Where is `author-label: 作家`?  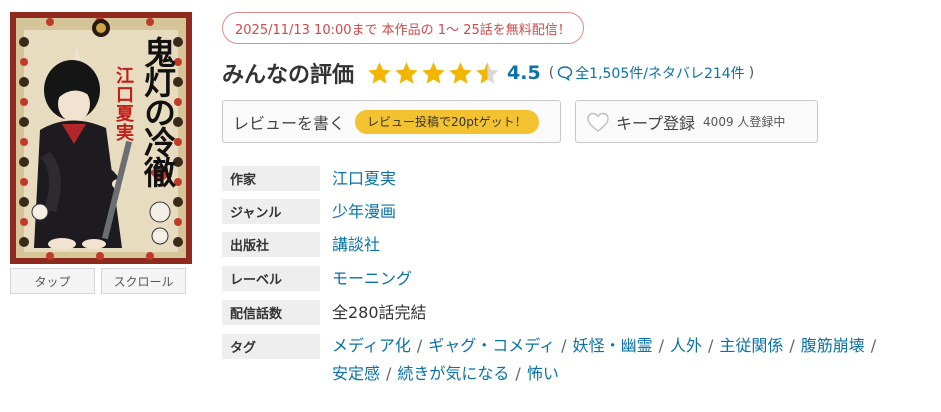
author-label: 作家 is located at coordinates (271, 178).